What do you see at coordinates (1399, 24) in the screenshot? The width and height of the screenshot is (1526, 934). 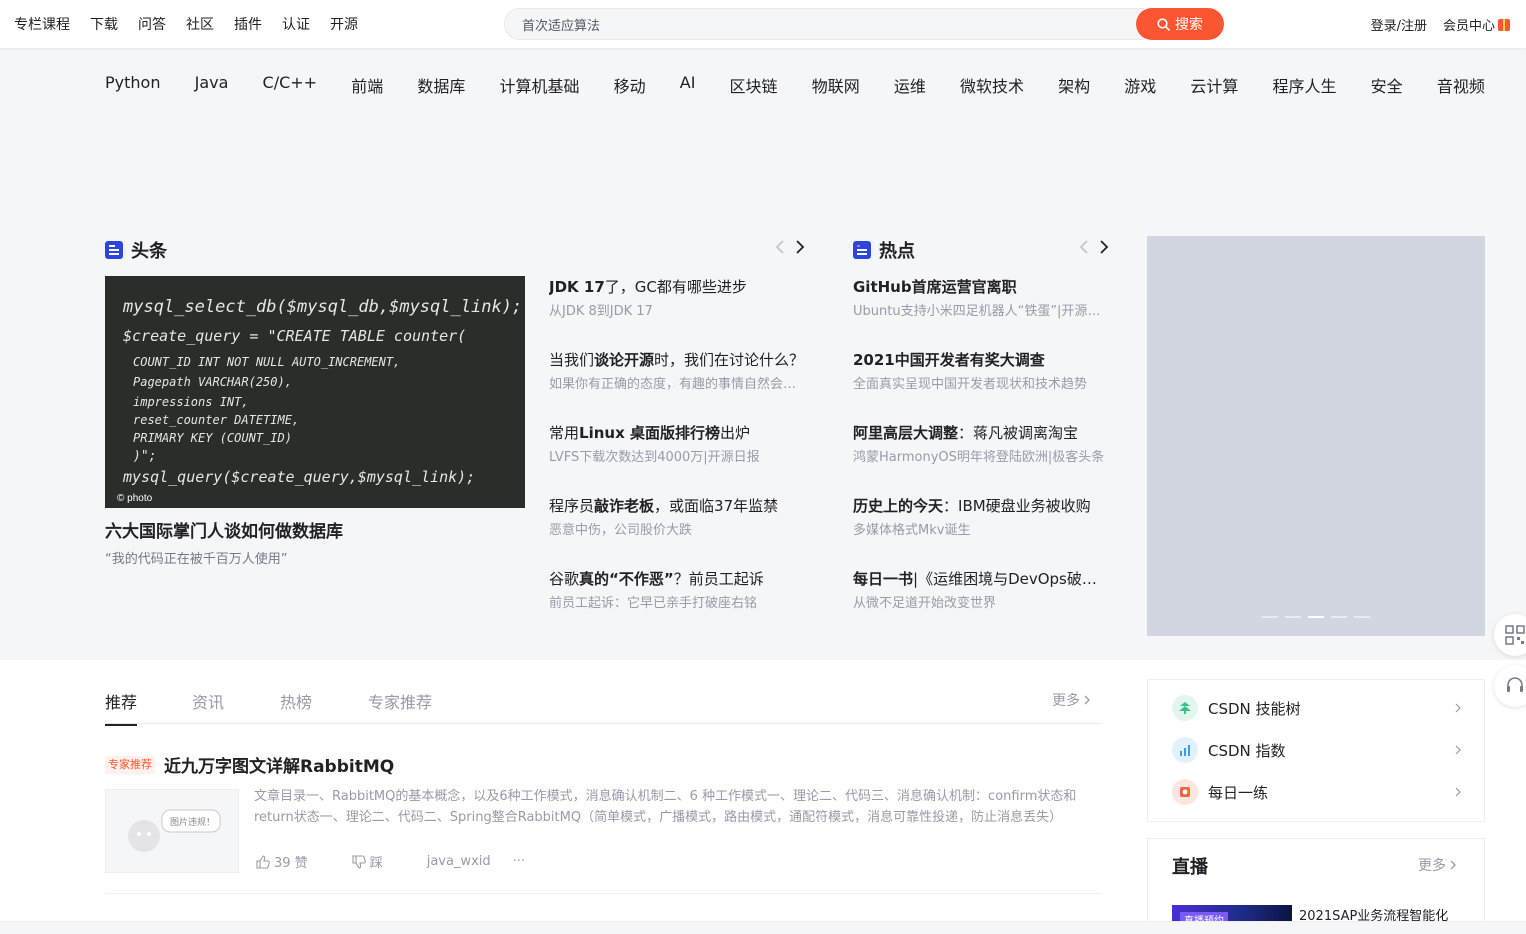 I see `login-register-link: 登录/注册` at bounding box center [1399, 24].